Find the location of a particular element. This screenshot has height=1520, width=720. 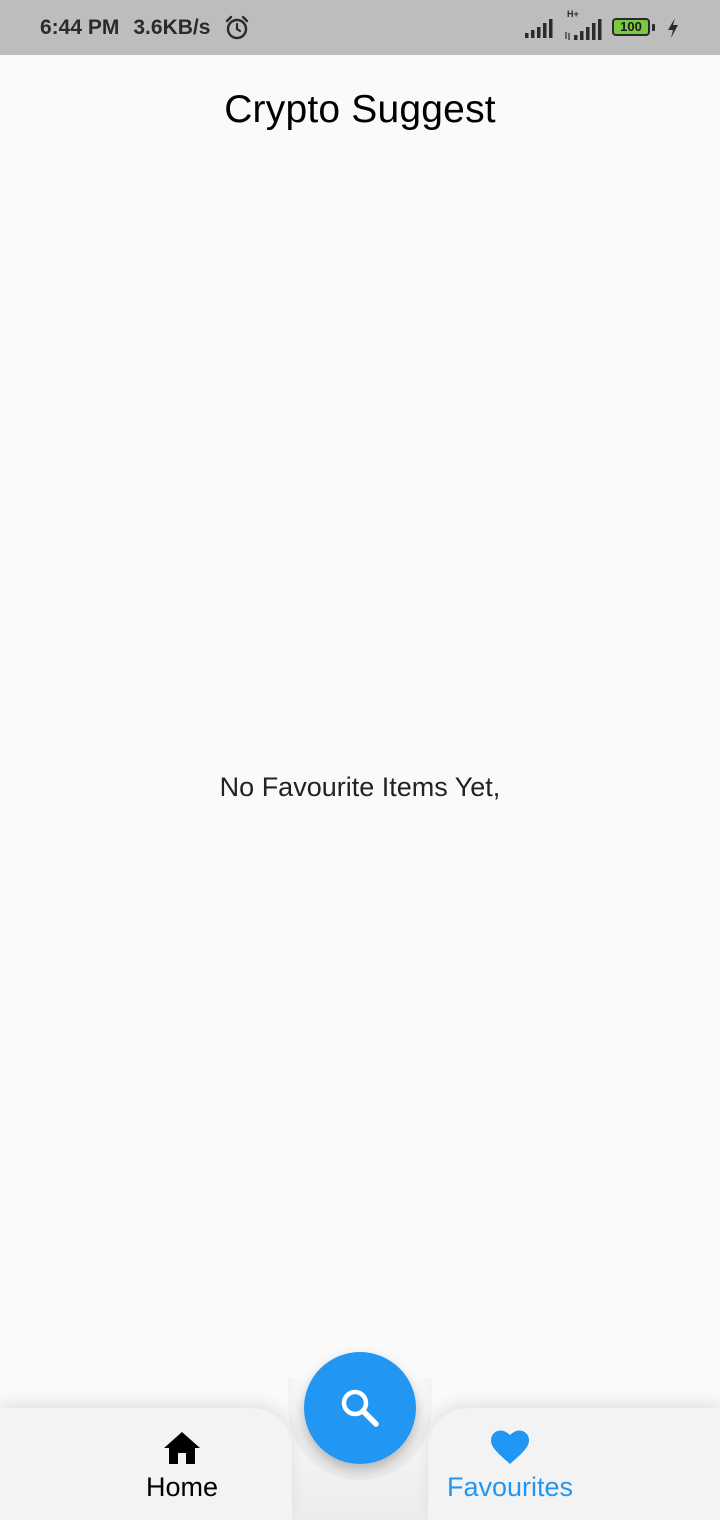

battery-cap is located at coordinates (653, 27).